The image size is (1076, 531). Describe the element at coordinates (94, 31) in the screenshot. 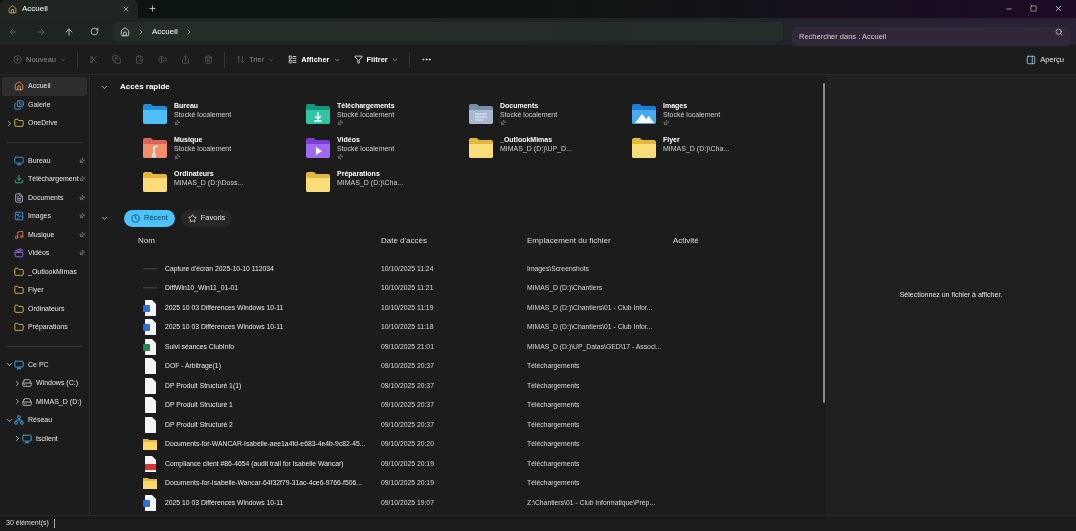

I see `refresh-icon` at that location.